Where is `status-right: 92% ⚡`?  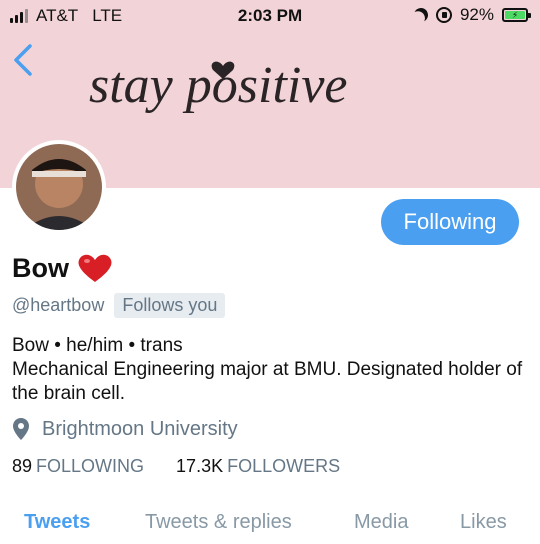 status-right: 92% ⚡ is located at coordinates (471, 15).